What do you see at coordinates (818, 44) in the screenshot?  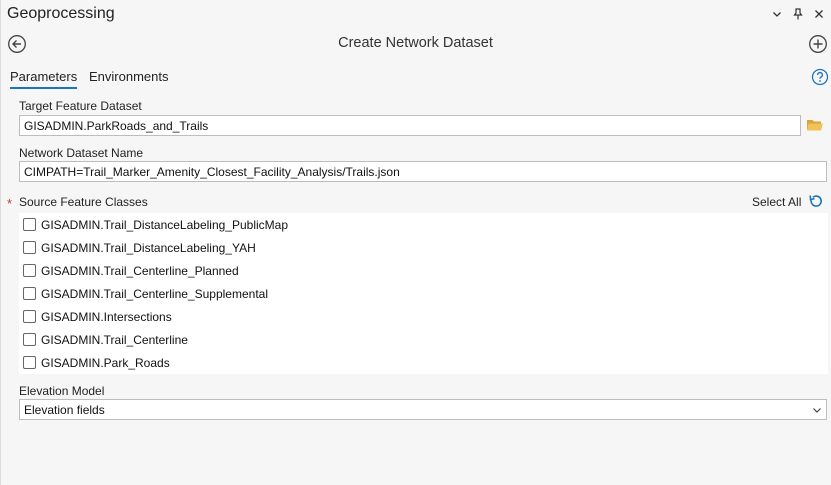 I see `add-circle-icon` at bounding box center [818, 44].